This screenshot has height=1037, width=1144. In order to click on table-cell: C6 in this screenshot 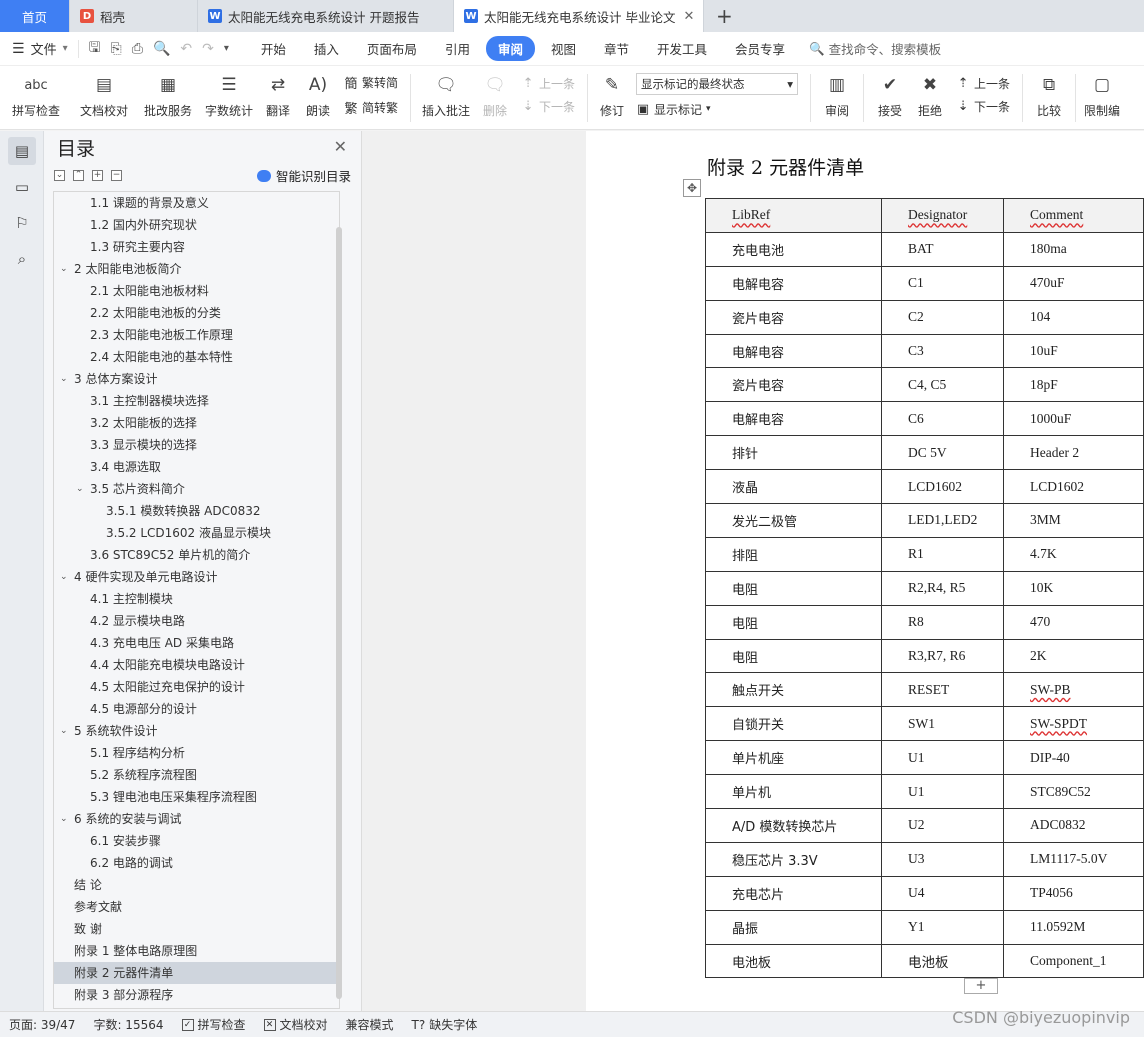, I will do `click(942, 419)`.